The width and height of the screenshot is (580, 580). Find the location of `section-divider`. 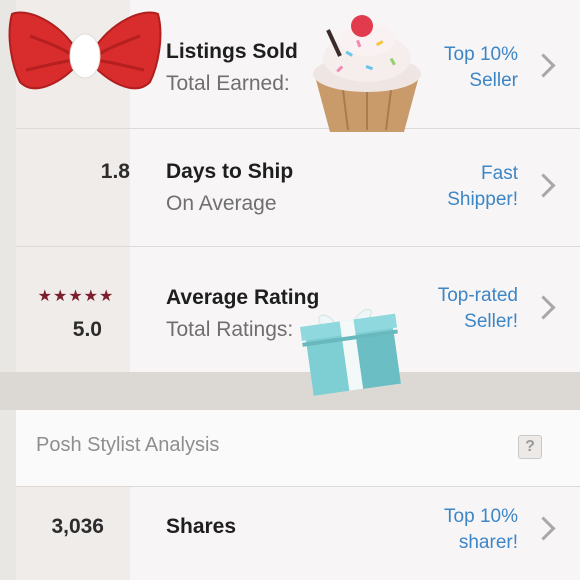

section-divider is located at coordinates (290, 391).